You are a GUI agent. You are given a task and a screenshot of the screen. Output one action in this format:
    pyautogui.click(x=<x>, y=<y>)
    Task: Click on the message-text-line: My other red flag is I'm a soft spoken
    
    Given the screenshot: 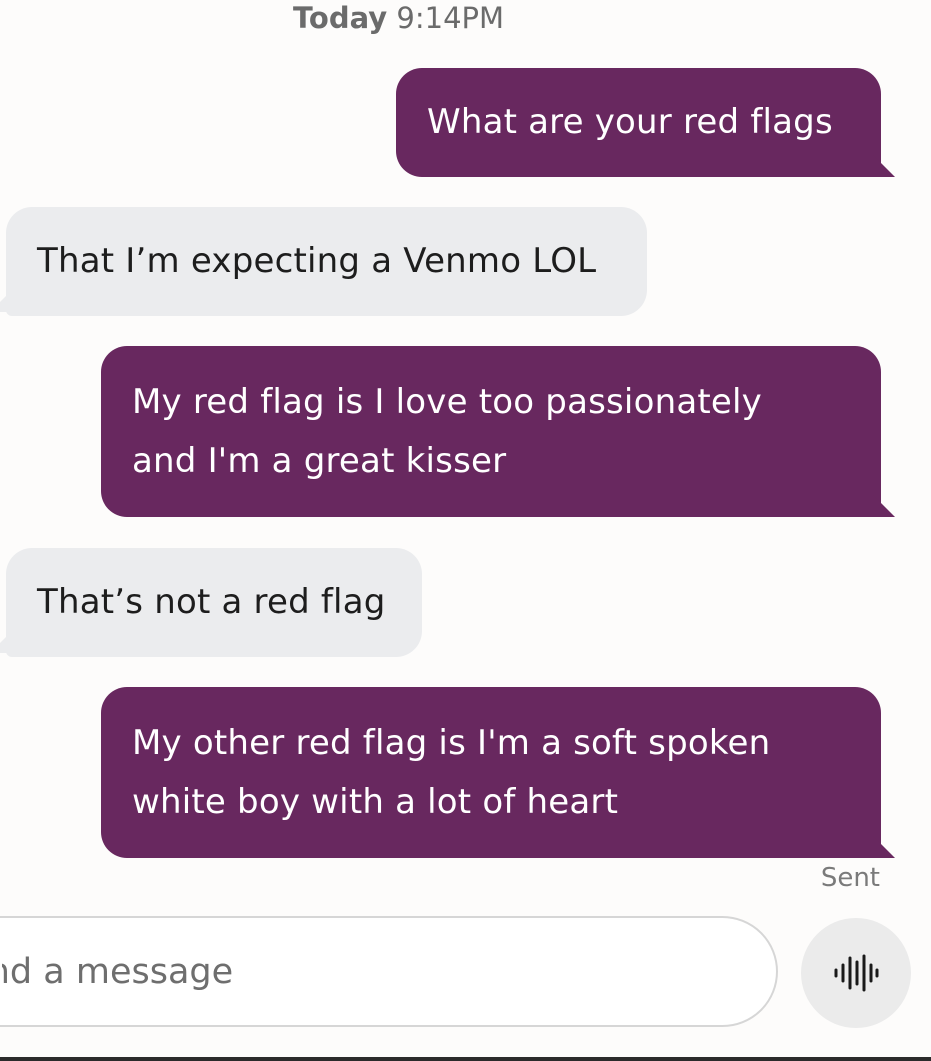 What is the action you would take?
    pyautogui.click(x=451, y=743)
    